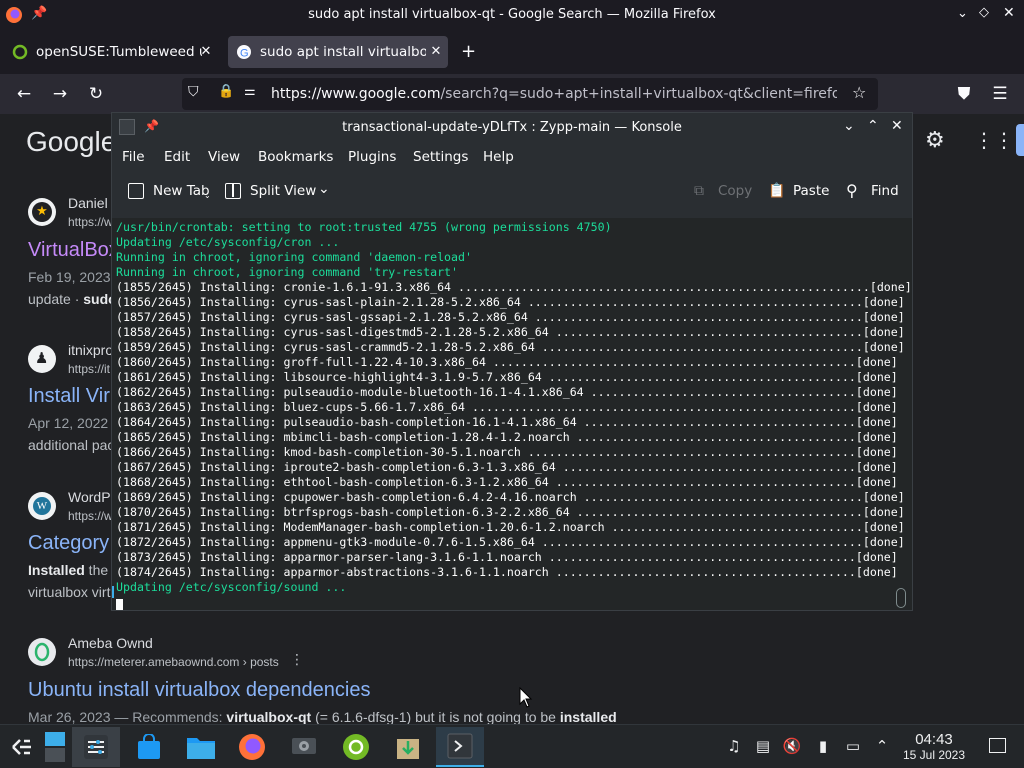 The width and height of the screenshot is (1024, 768). I want to click on taskbar-firefox, so click(252, 747).